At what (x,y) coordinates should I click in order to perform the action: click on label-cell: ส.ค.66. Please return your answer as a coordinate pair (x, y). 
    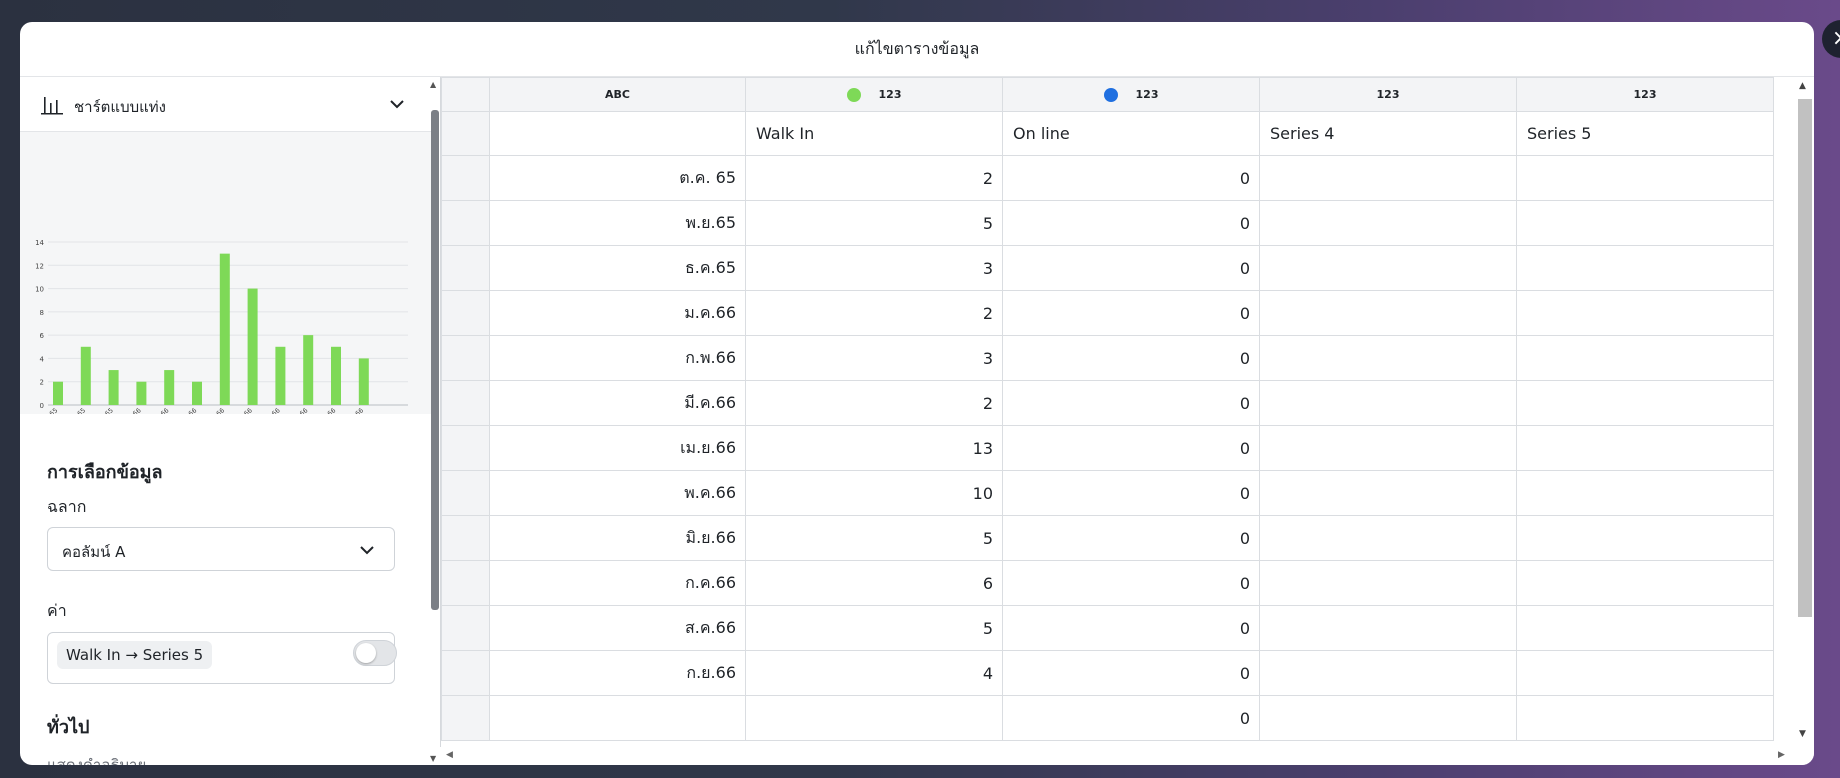
    Looking at the image, I should click on (617, 628).